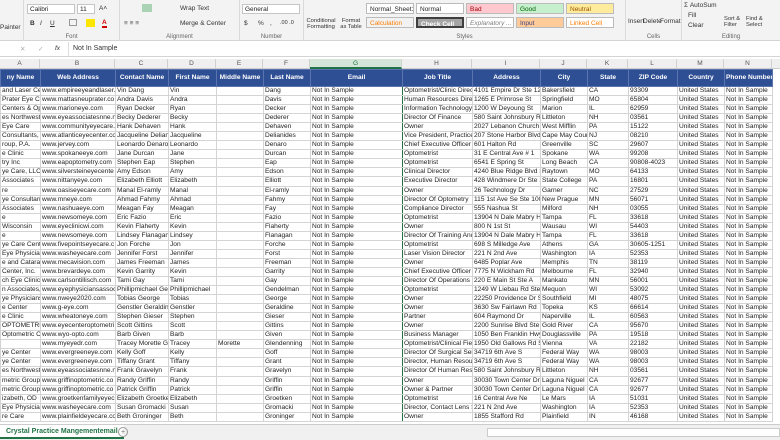 The height and width of the screenshot is (440, 780). I want to click on fill-color-icon, so click(90, 23).